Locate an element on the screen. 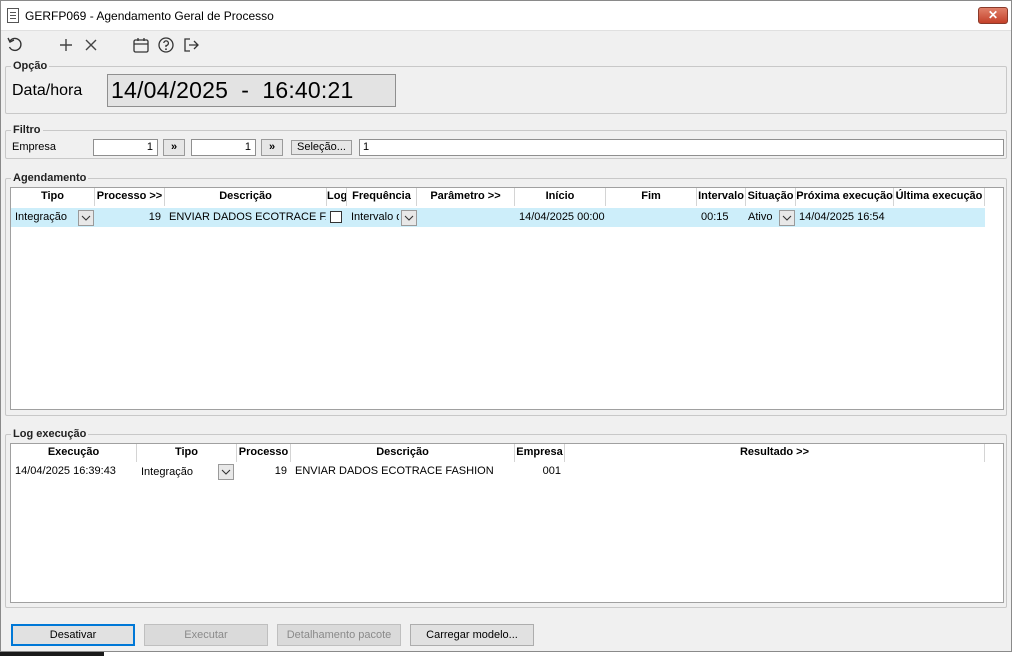 This screenshot has width=1016, height=656. agendamento-legend: Agendamento is located at coordinates (50, 178).